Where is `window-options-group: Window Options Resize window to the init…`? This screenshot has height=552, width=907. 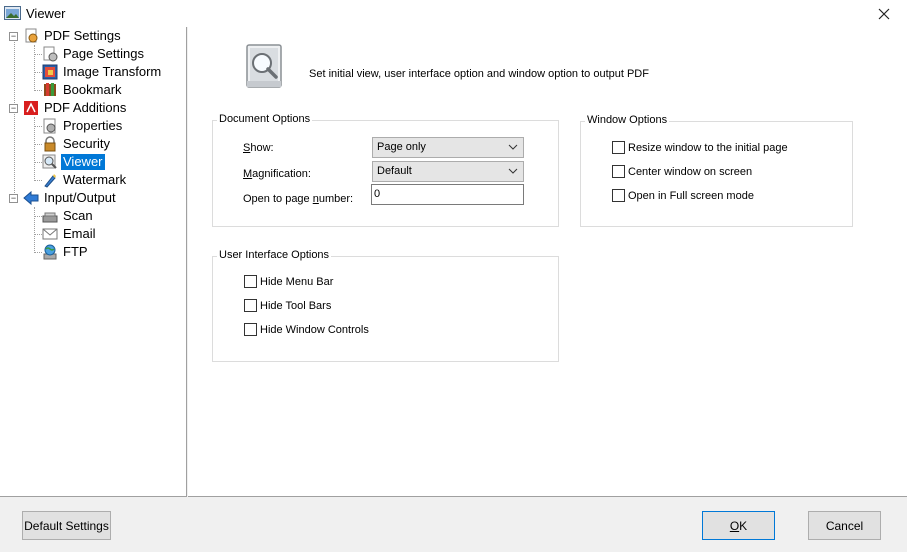 window-options-group: Window Options Resize window to the init… is located at coordinates (716, 170).